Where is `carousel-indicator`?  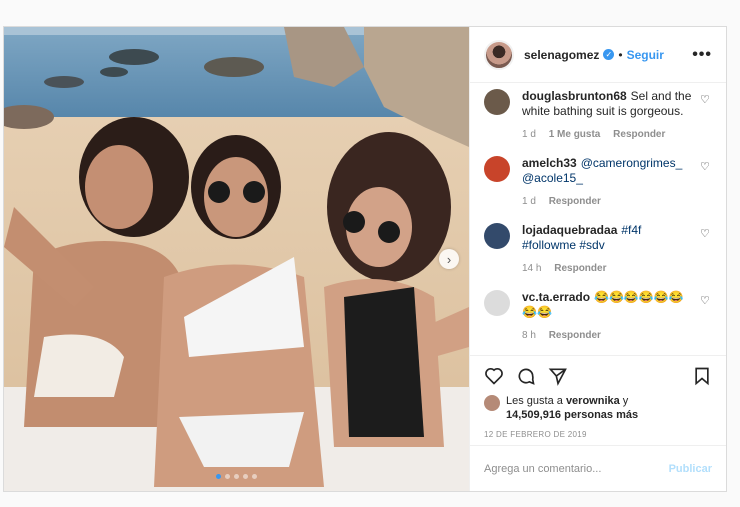 carousel-indicator is located at coordinates (236, 476).